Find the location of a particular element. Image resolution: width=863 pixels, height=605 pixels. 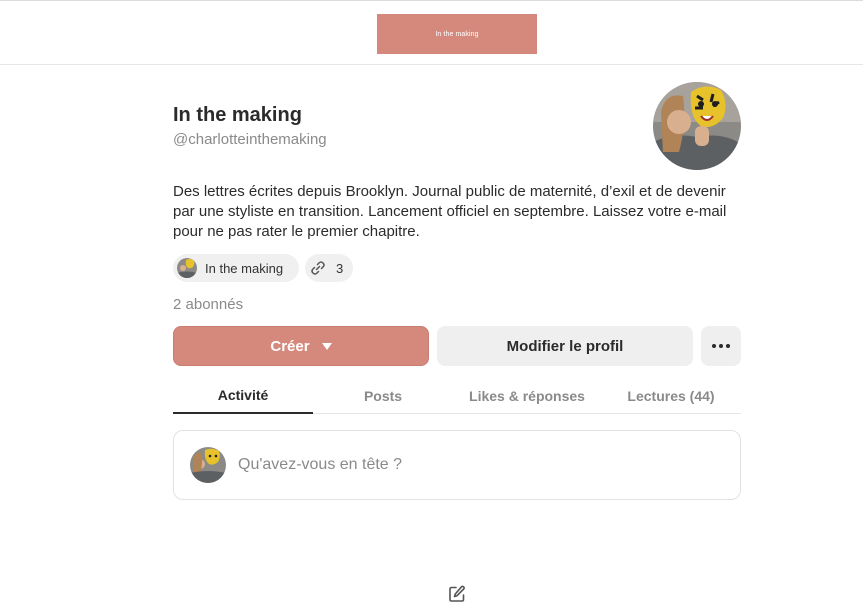

profile-avatar is located at coordinates (697, 126).